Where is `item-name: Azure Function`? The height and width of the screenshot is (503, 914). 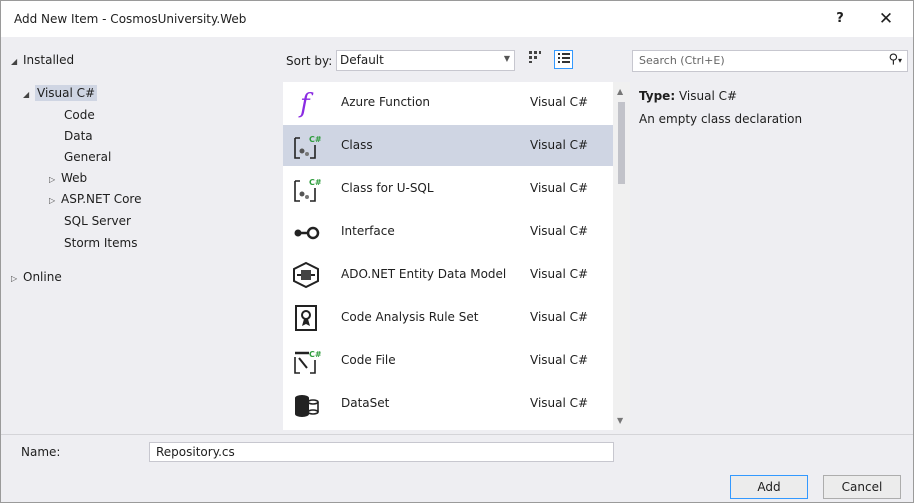
item-name: Azure Function is located at coordinates (386, 102).